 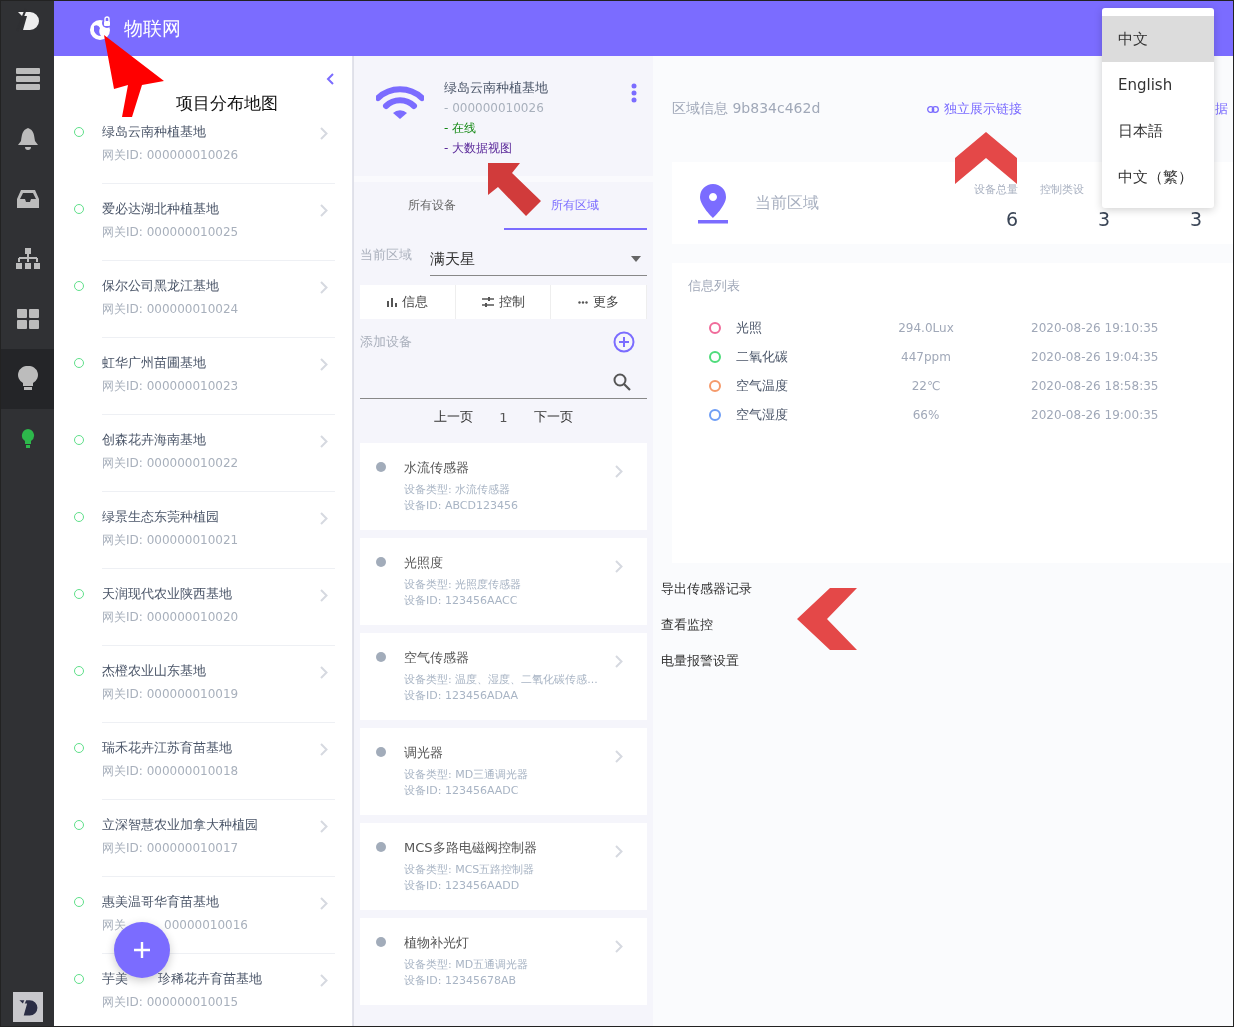 I want to click on collapse-icon, so click(x=330, y=79).